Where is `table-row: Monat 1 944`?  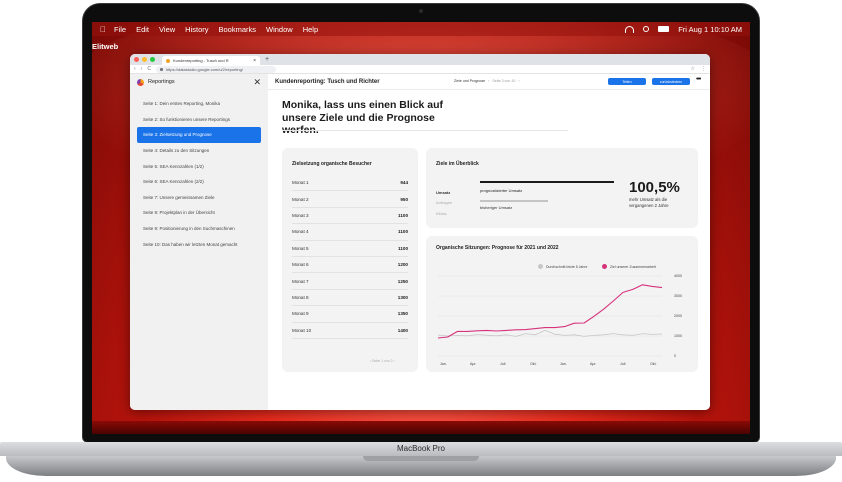 table-row: Monat 1 944 is located at coordinates (350, 183).